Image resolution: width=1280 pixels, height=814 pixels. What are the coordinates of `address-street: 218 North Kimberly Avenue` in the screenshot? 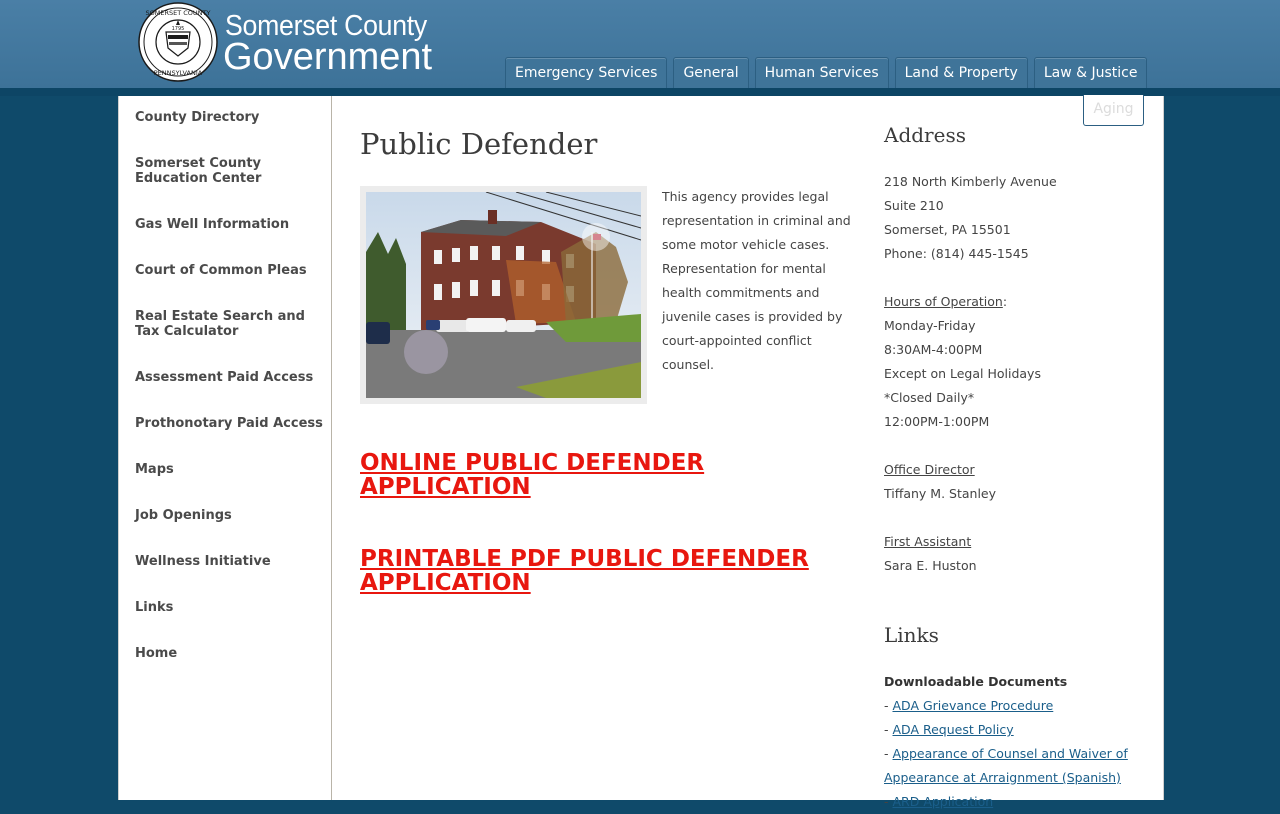 It's located at (970, 181).